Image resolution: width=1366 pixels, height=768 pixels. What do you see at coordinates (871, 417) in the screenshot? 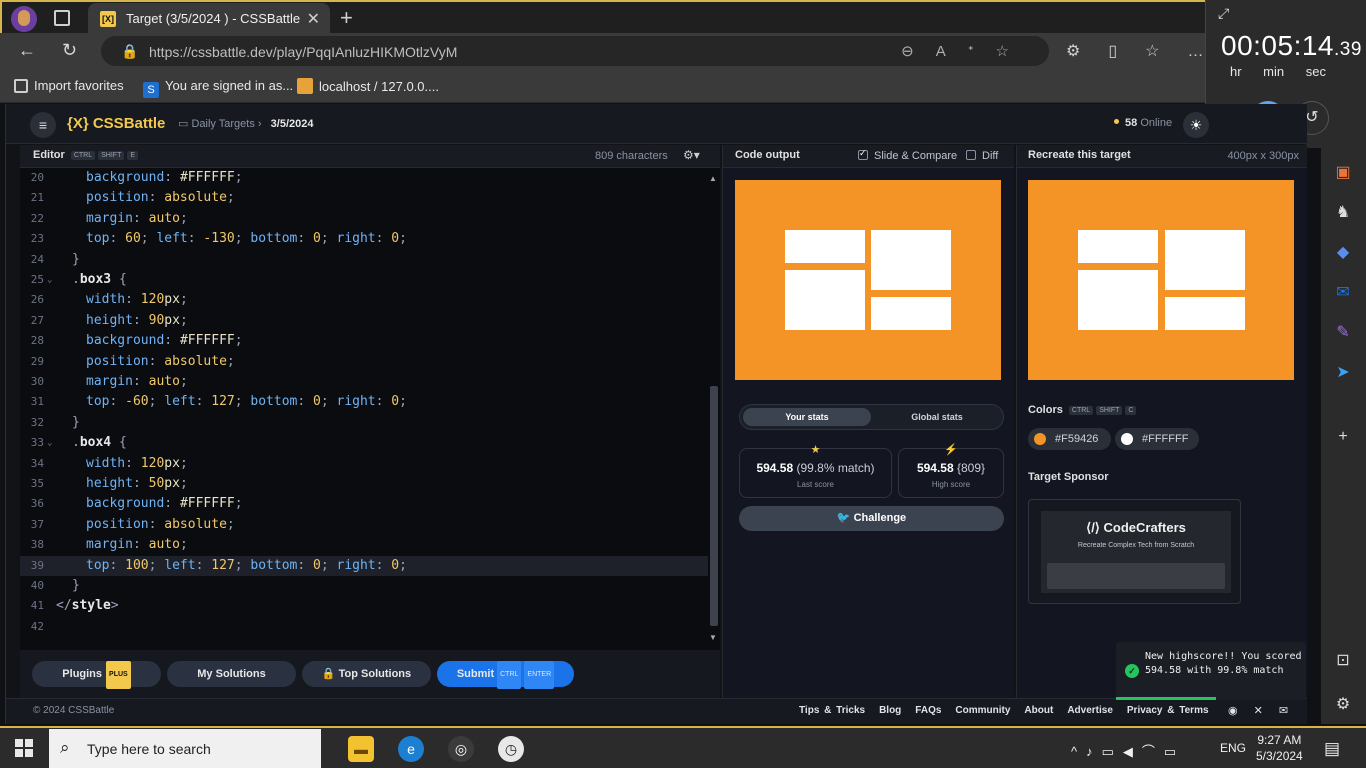
I see `stats-tabs: Your stats Global stats` at bounding box center [871, 417].